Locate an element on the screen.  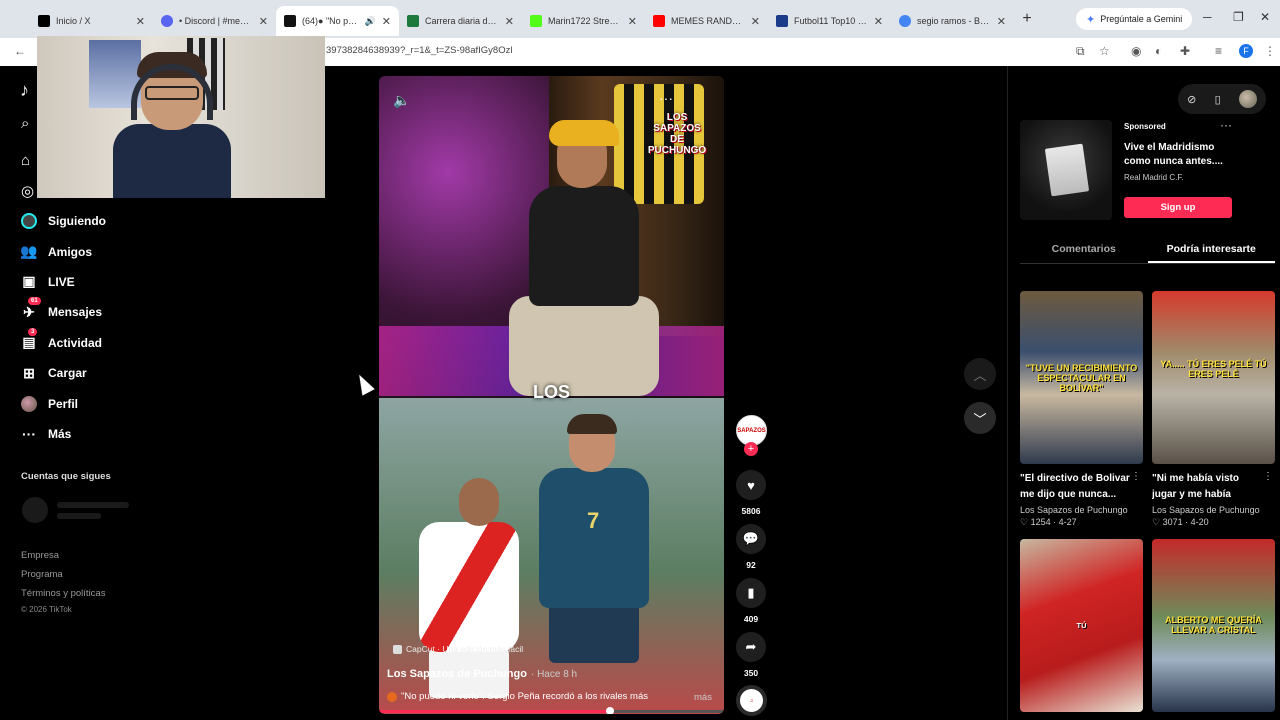
share-button: ➦ 350 is located at coordinates (751, 655).